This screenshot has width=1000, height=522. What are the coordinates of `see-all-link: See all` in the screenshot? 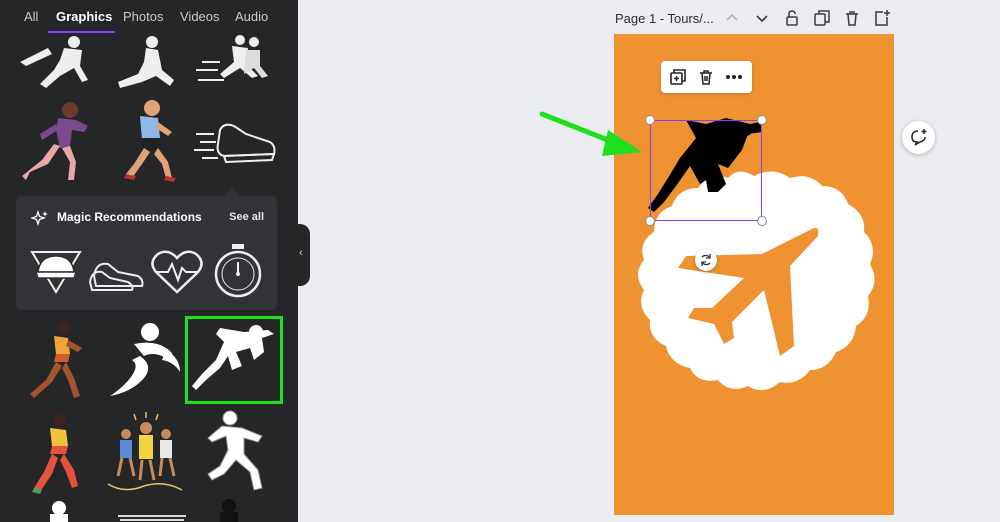 It's located at (246, 217).